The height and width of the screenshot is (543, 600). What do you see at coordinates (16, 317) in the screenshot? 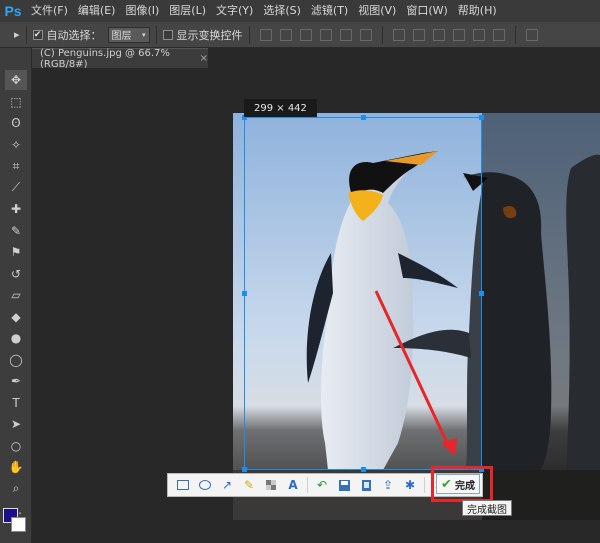
I see `paint-bucket-tool-icon: ◆` at bounding box center [16, 317].